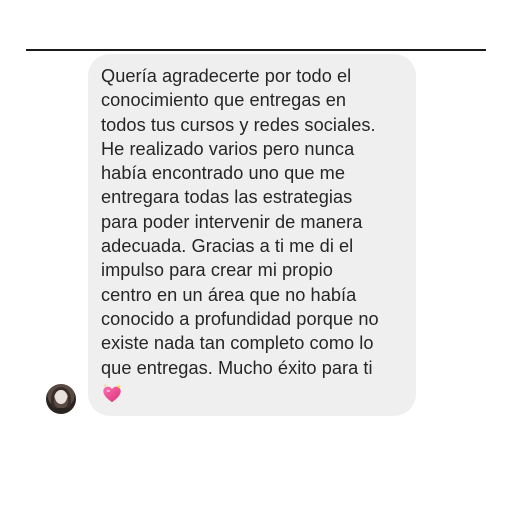 Image resolution: width=512 pixels, height=512 pixels. Describe the element at coordinates (252, 392) in the screenshot. I see `emoji-line` at that location.